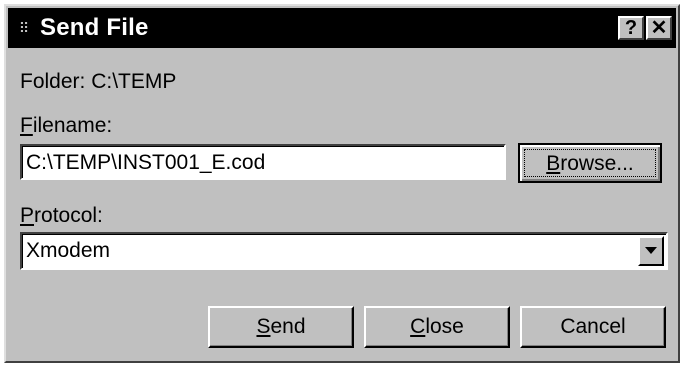  I want to click on send-accel: S, so click(263, 326).